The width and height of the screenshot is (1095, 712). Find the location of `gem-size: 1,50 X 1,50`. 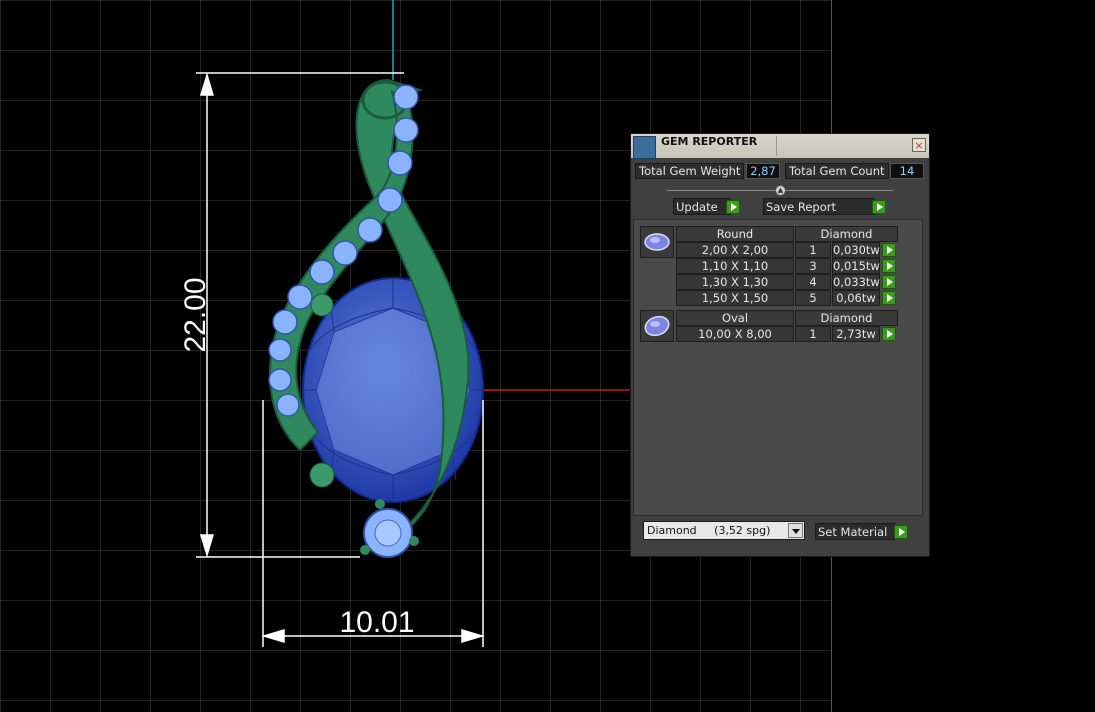

gem-size: 1,50 X 1,50 is located at coordinates (735, 298).